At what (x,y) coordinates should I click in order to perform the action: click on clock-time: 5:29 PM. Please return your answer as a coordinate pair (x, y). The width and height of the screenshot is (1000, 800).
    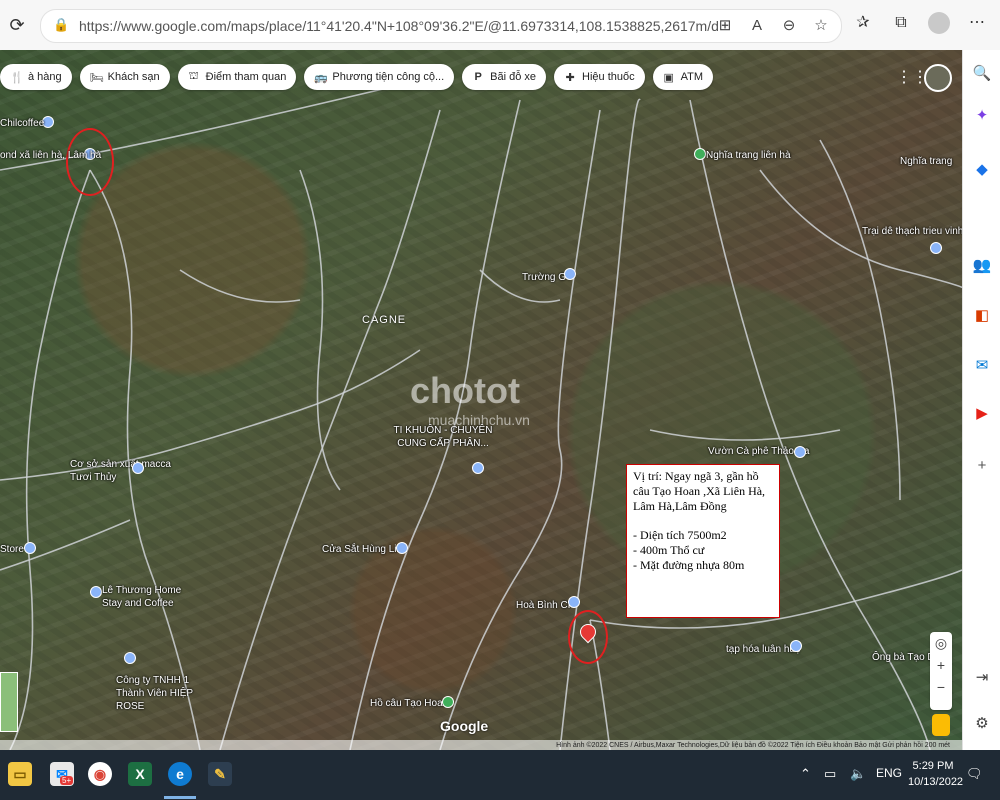
    Looking at the image, I should click on (933, 766).